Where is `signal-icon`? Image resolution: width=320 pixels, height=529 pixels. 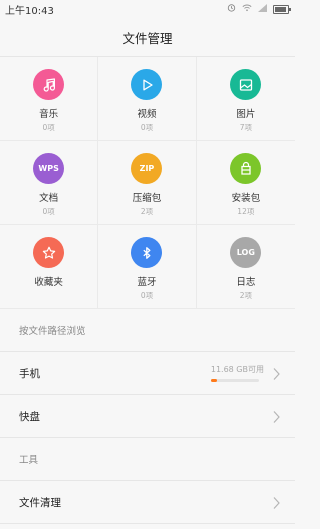 signal-icon is located at coordinates (262, 9).